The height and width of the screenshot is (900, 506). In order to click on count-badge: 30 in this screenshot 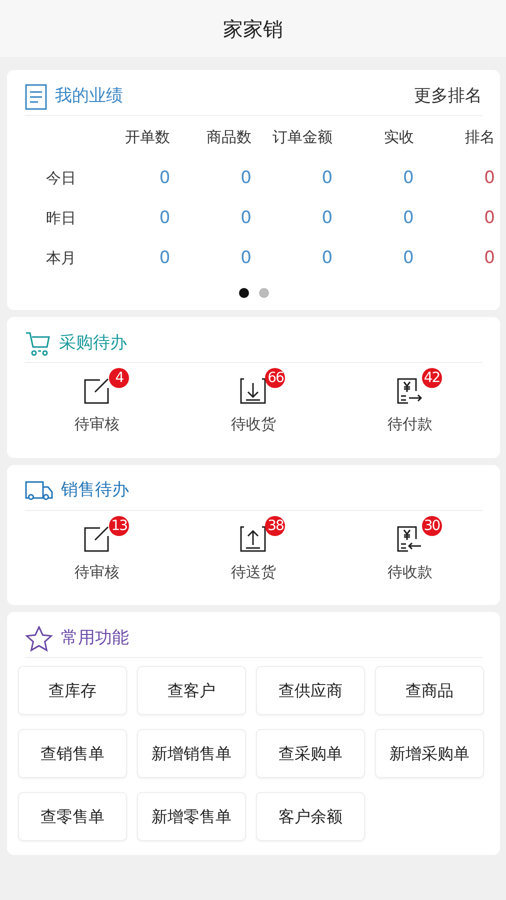, I will do `click(432, 526)`.